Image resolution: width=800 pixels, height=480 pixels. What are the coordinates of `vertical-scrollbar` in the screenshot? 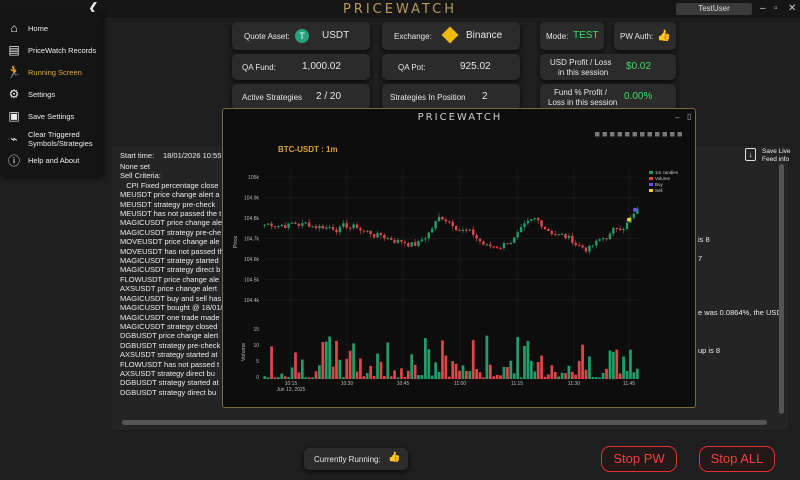 It's located at (781, 289).